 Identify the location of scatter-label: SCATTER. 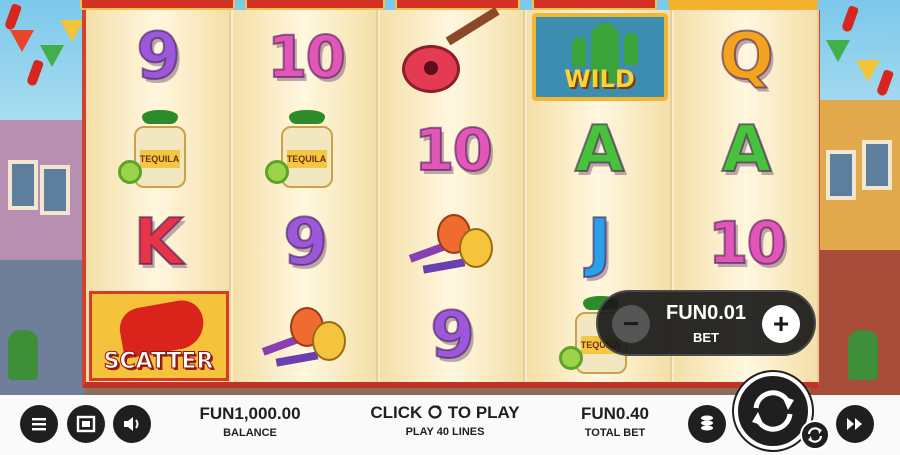
(158, 361).